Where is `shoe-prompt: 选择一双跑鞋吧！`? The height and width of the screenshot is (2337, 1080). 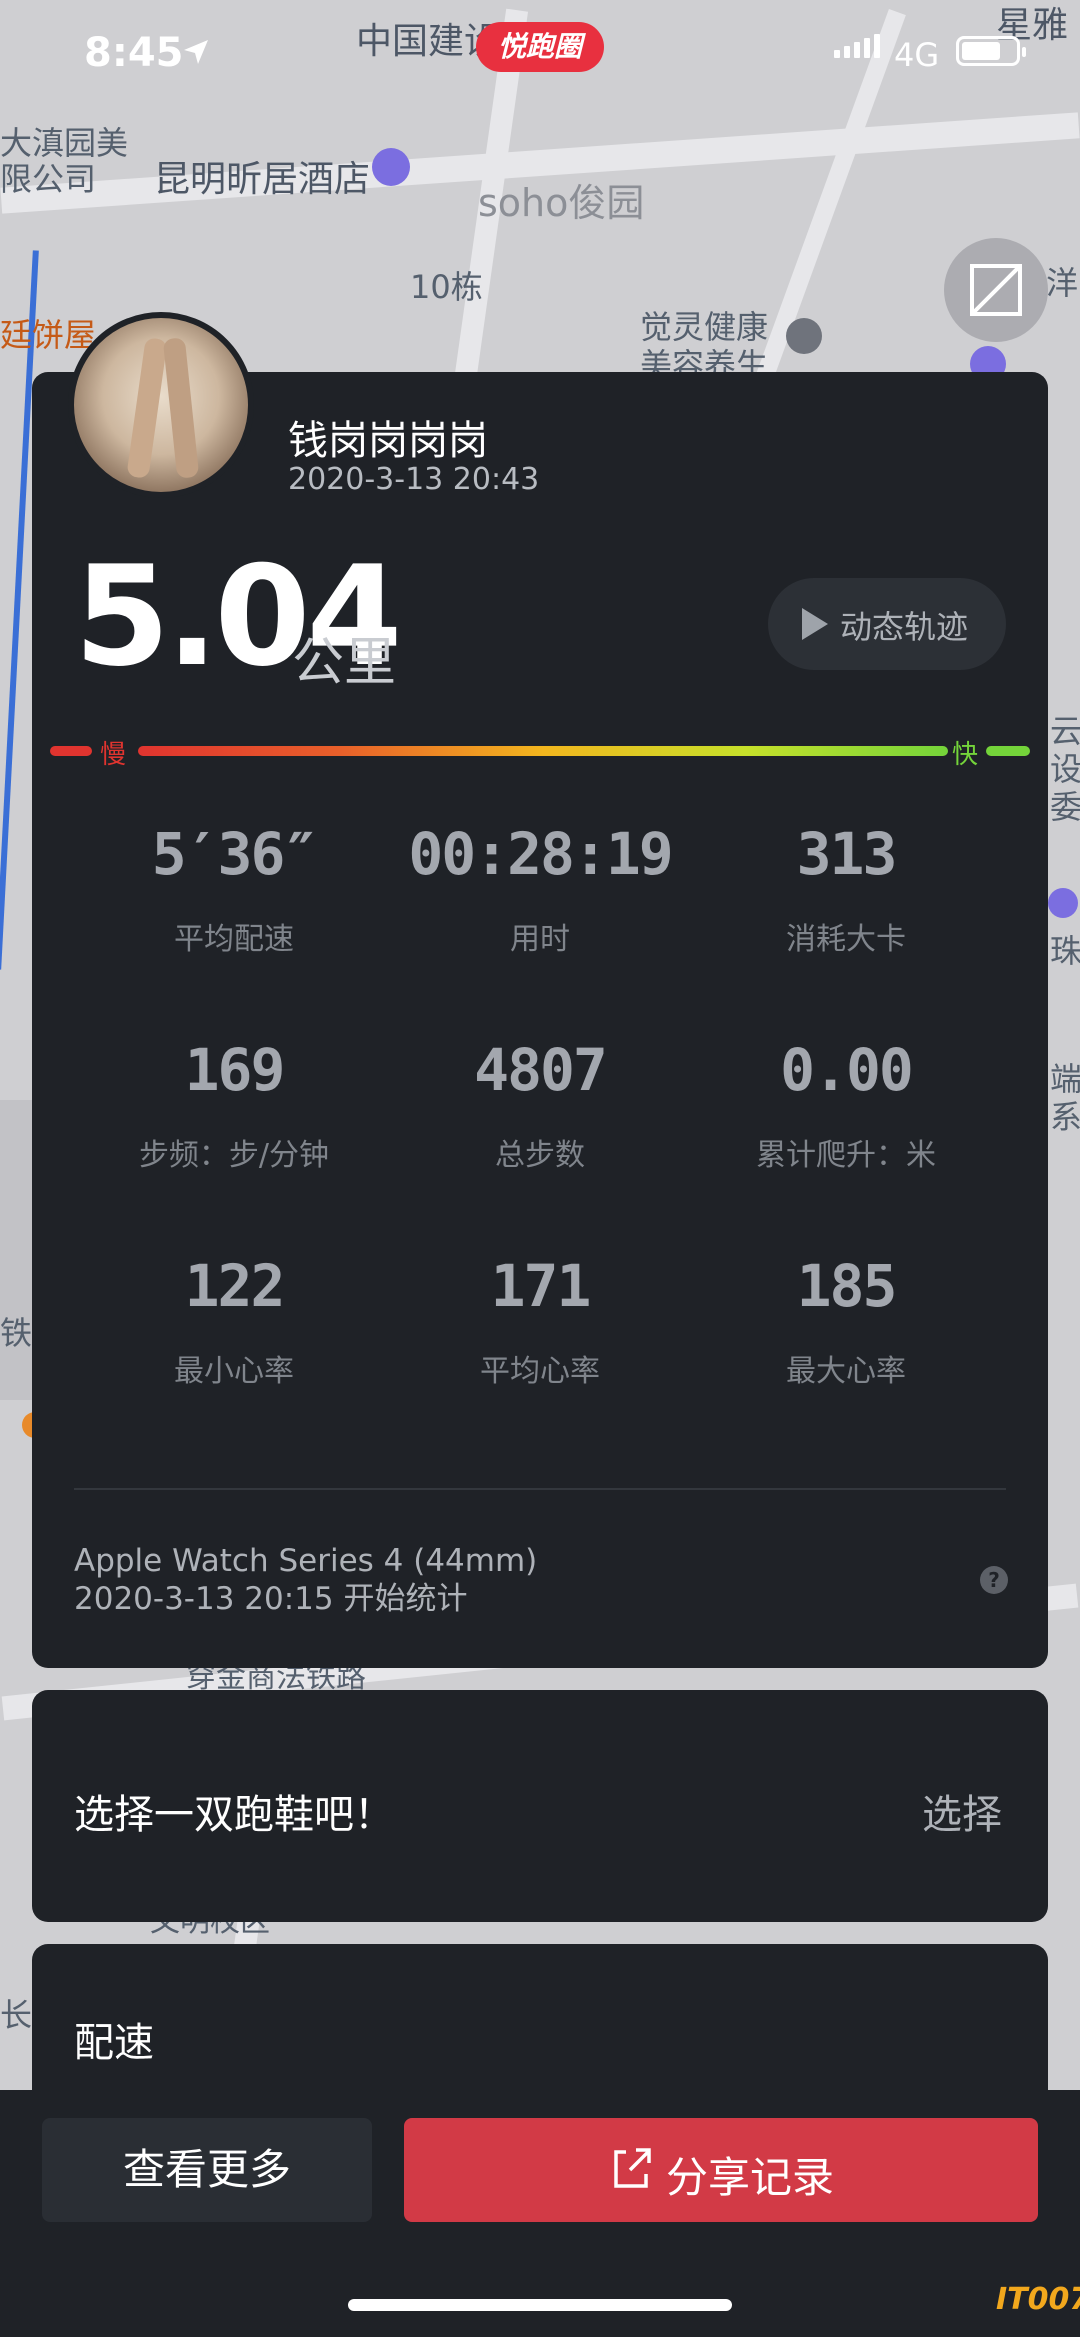 shoe-prompt: 选择一双跑鞋吧！ is located at coordinates (234, 1815).